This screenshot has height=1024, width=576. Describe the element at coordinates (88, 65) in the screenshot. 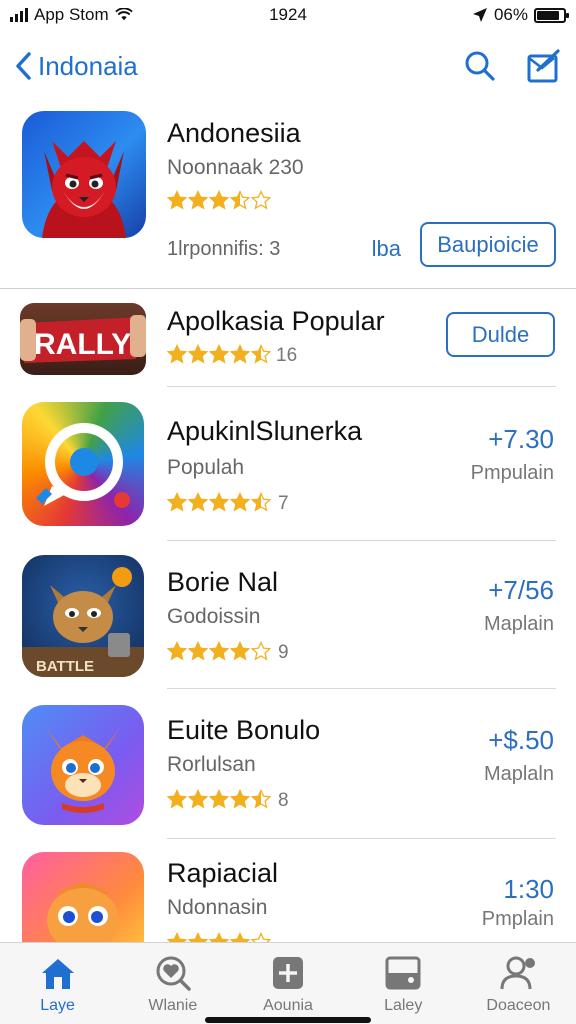

I see `back-label: Indonaia` at that location.